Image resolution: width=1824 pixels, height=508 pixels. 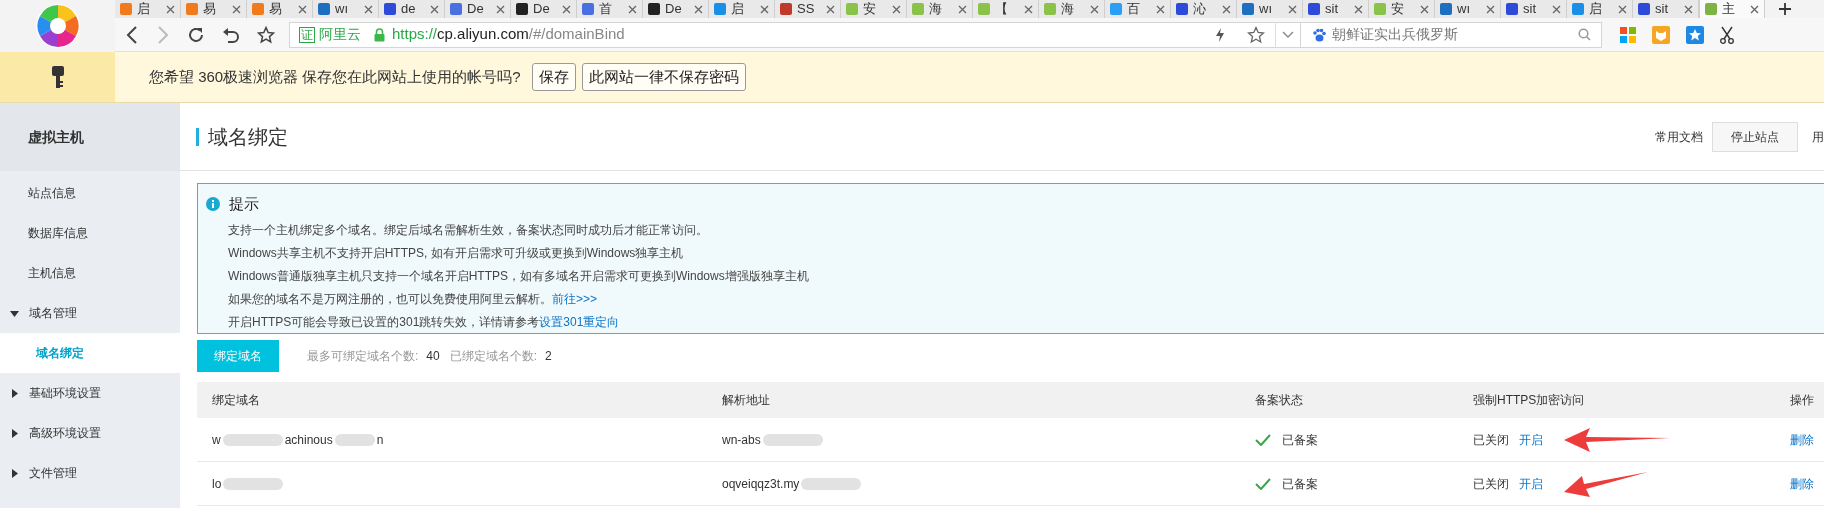 What do you see at coordinates (380, 440) in the screenshot?
I see `redacted-text: n` at bounding box center [380, 440].